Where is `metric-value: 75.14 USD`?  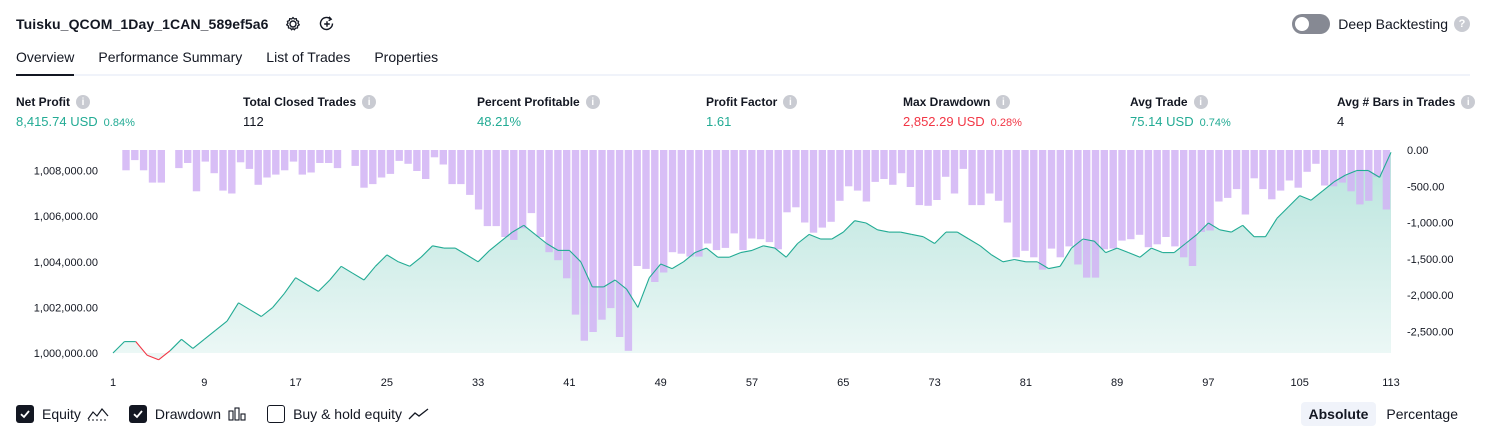
metric-value: 75.14 USD is located at coordinates (1162, 121).